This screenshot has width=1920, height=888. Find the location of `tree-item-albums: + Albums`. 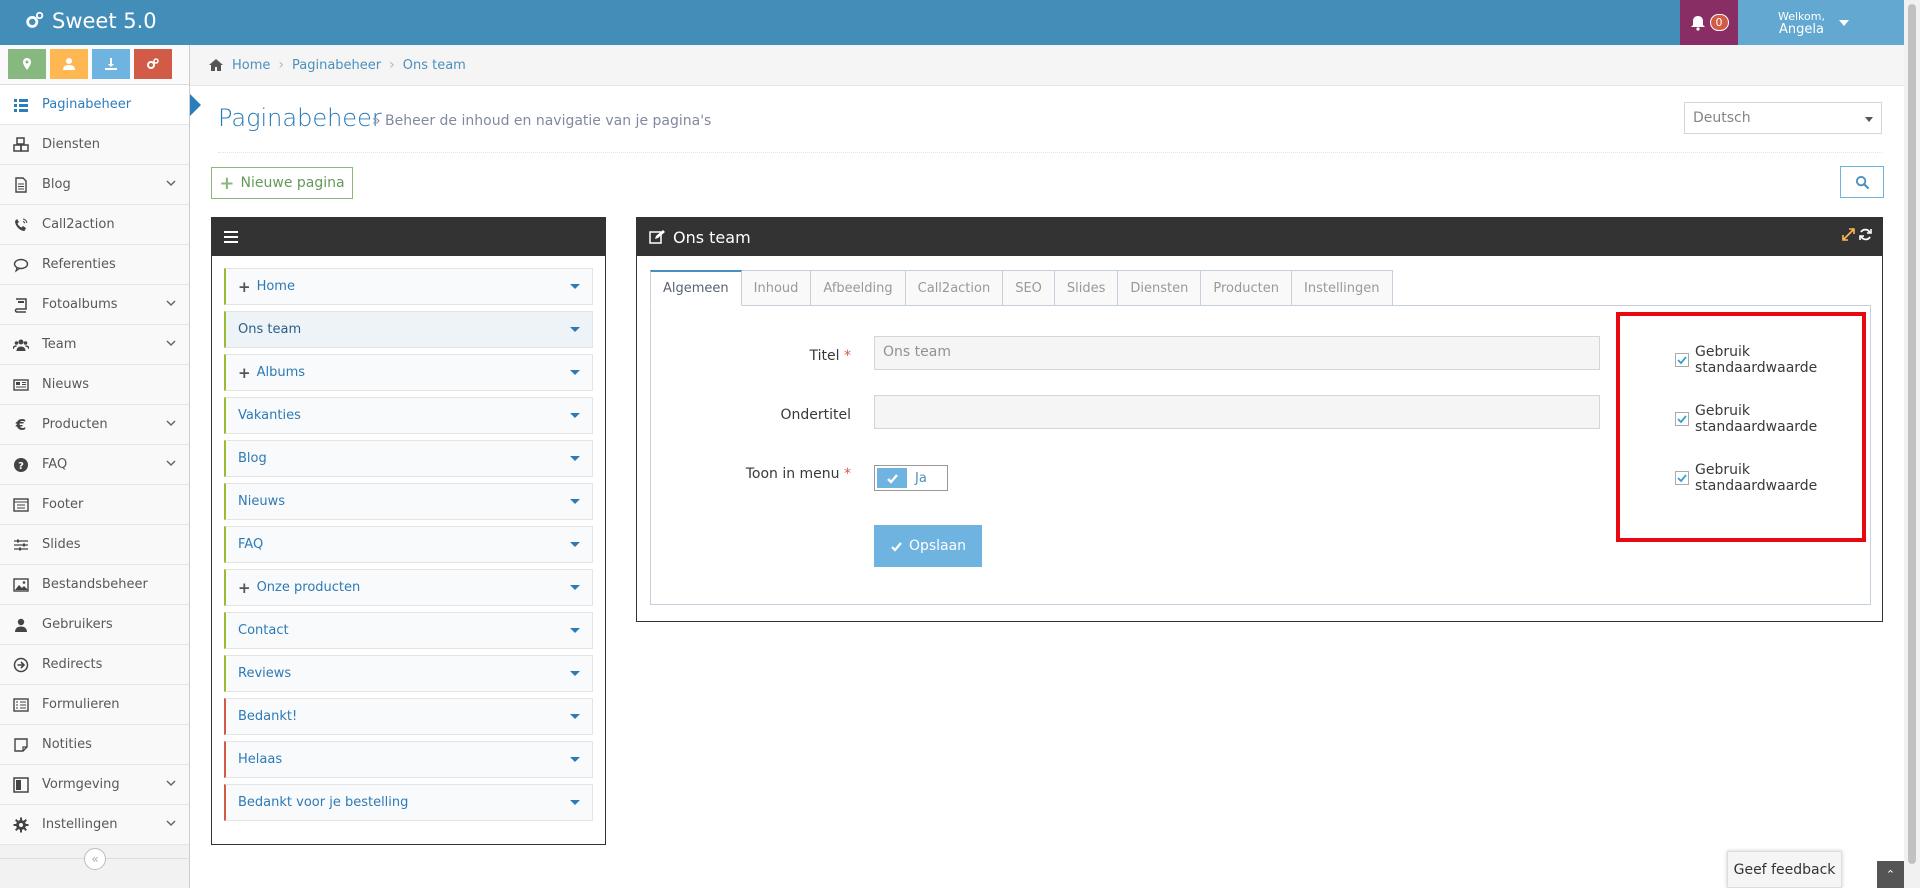

tree-item-albums: + Albums is located at coordinates (408, 372).